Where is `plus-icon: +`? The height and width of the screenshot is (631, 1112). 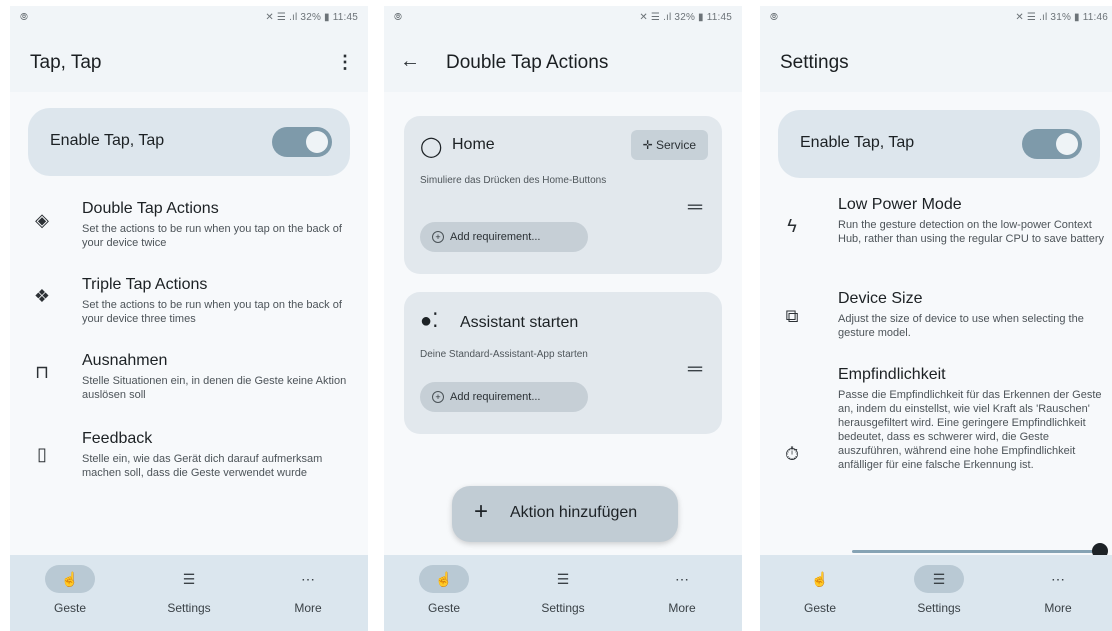 plus-icon: + is located at coordinates (481, 511).